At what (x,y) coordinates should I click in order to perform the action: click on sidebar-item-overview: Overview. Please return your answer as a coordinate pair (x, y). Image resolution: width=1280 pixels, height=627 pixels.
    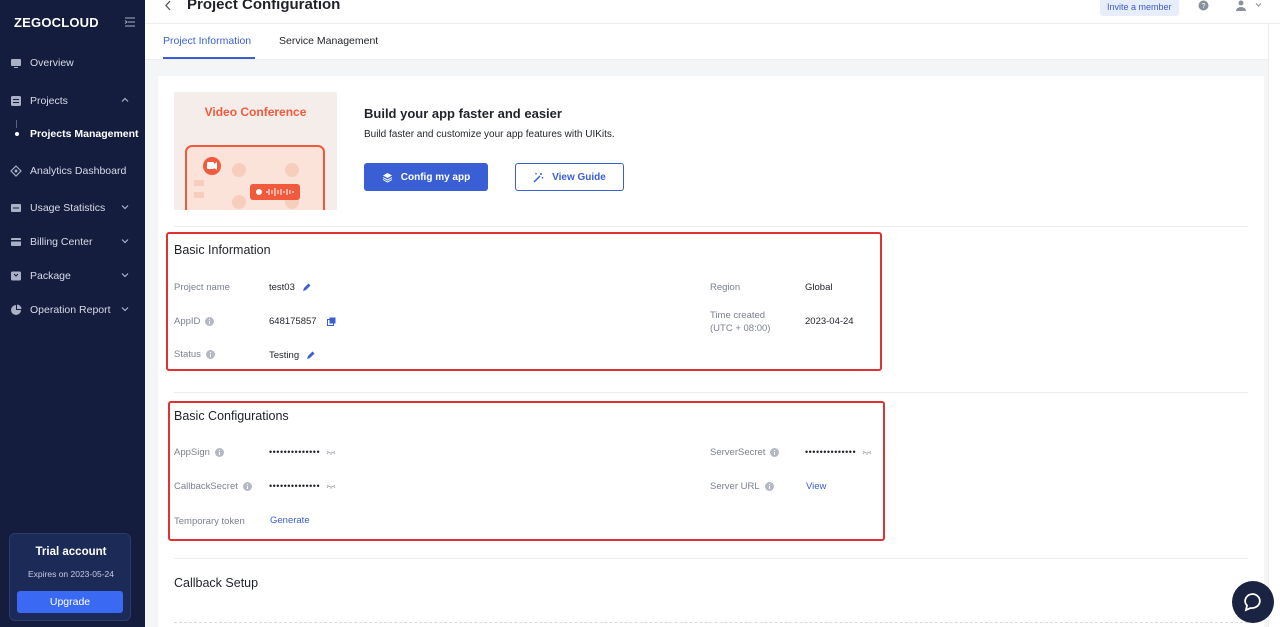
    Looking at the image, I should click on (72, 63).